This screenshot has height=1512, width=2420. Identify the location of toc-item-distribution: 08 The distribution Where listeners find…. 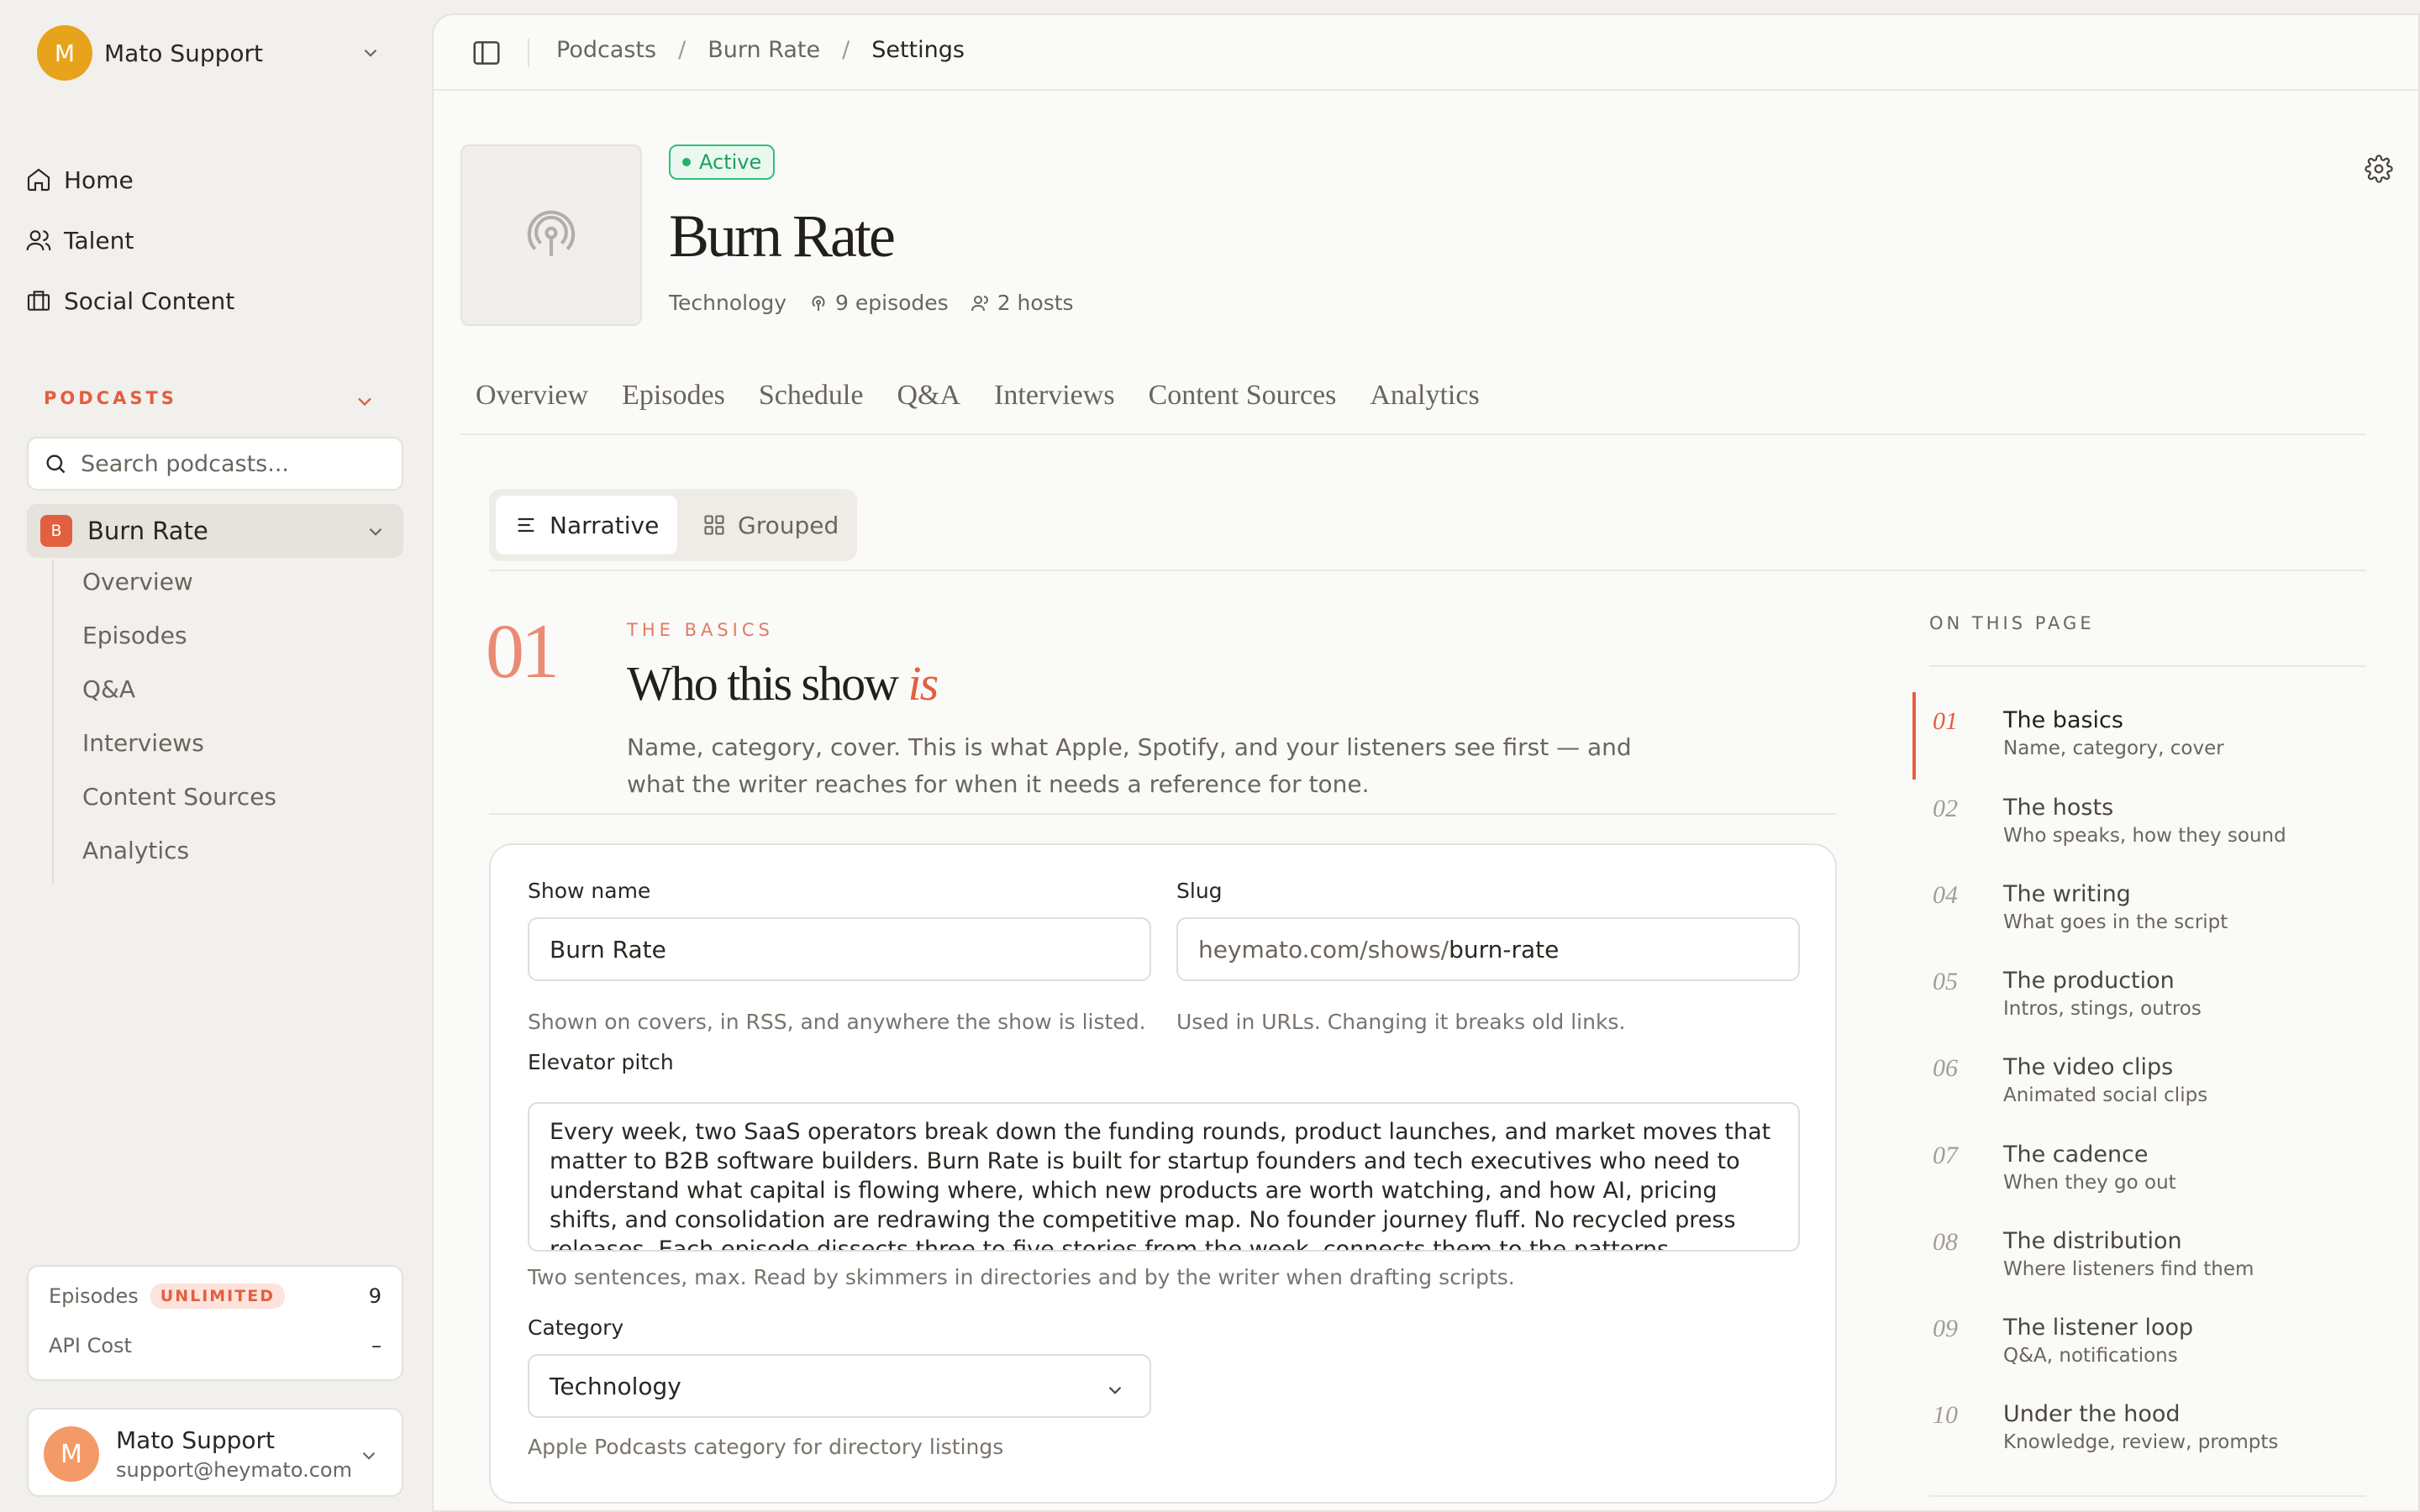
(2151, 1254).